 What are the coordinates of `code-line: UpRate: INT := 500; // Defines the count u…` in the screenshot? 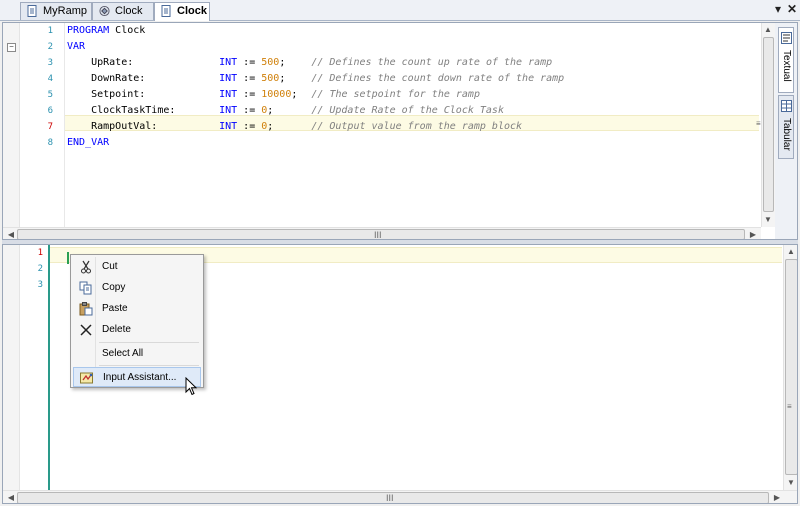 It's located at (309, 63).